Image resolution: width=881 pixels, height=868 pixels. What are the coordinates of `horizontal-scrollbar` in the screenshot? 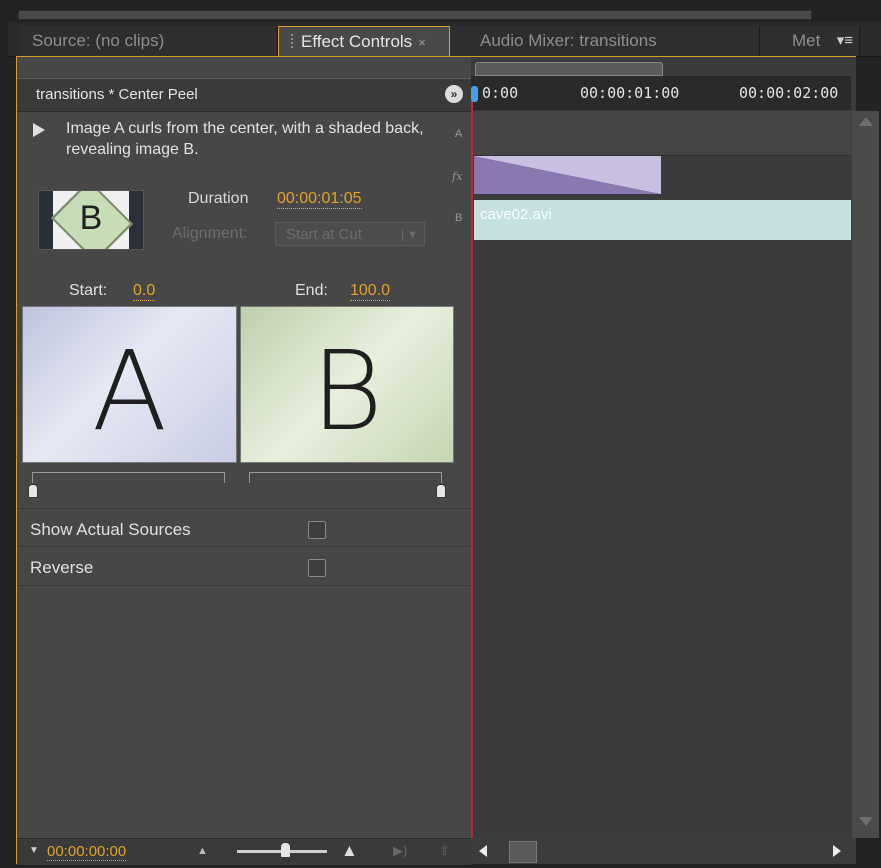 It's located at (663, 851).